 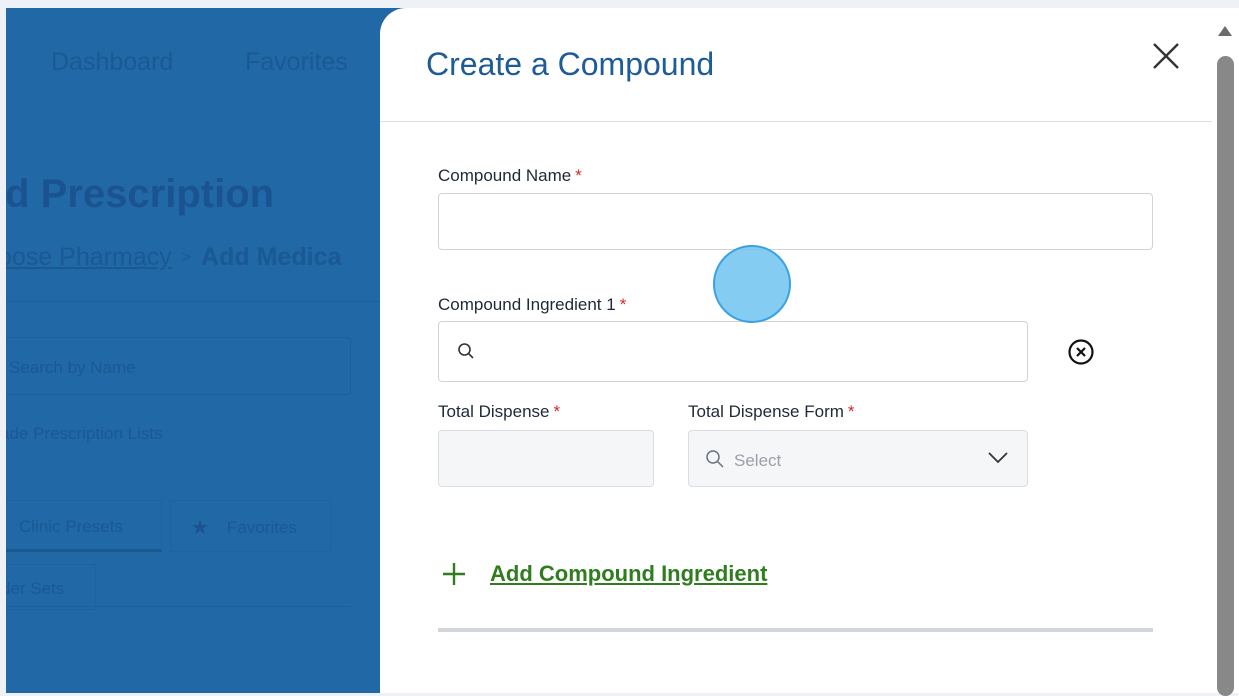 I want to click on remove-ingredient-button, so click(x=1081, y=352).